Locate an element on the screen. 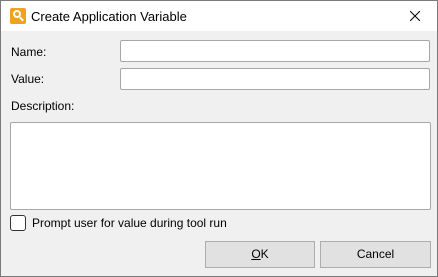 The image size is (438, 277). name-field is located at coordinates (275, 51).